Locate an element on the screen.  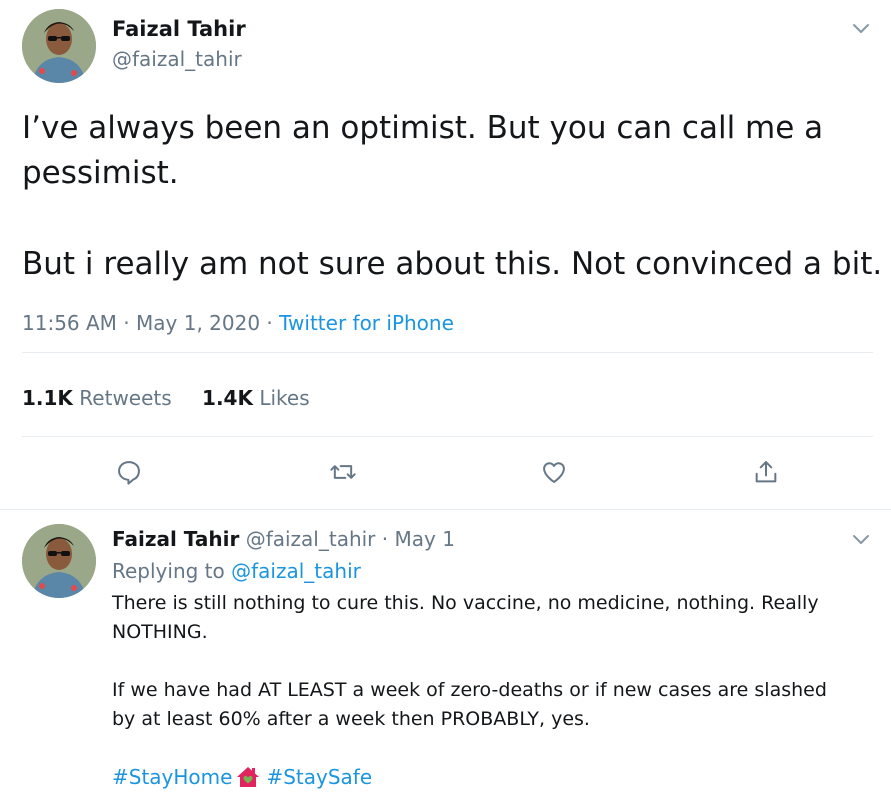
reply-author-name: Faizal Tahir is located at coordinates (175, 539).